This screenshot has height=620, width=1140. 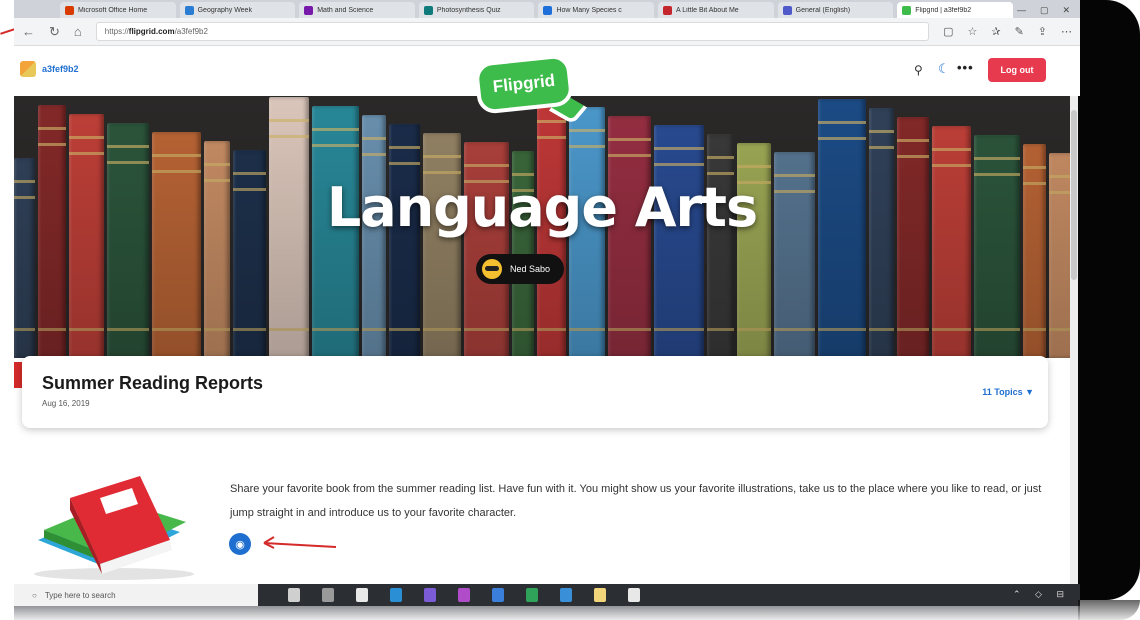 What do you see at coordinates (191, 31) in the screenshot?
I see `url-path: /a3fef9b2` at bounding box center [191, 31].